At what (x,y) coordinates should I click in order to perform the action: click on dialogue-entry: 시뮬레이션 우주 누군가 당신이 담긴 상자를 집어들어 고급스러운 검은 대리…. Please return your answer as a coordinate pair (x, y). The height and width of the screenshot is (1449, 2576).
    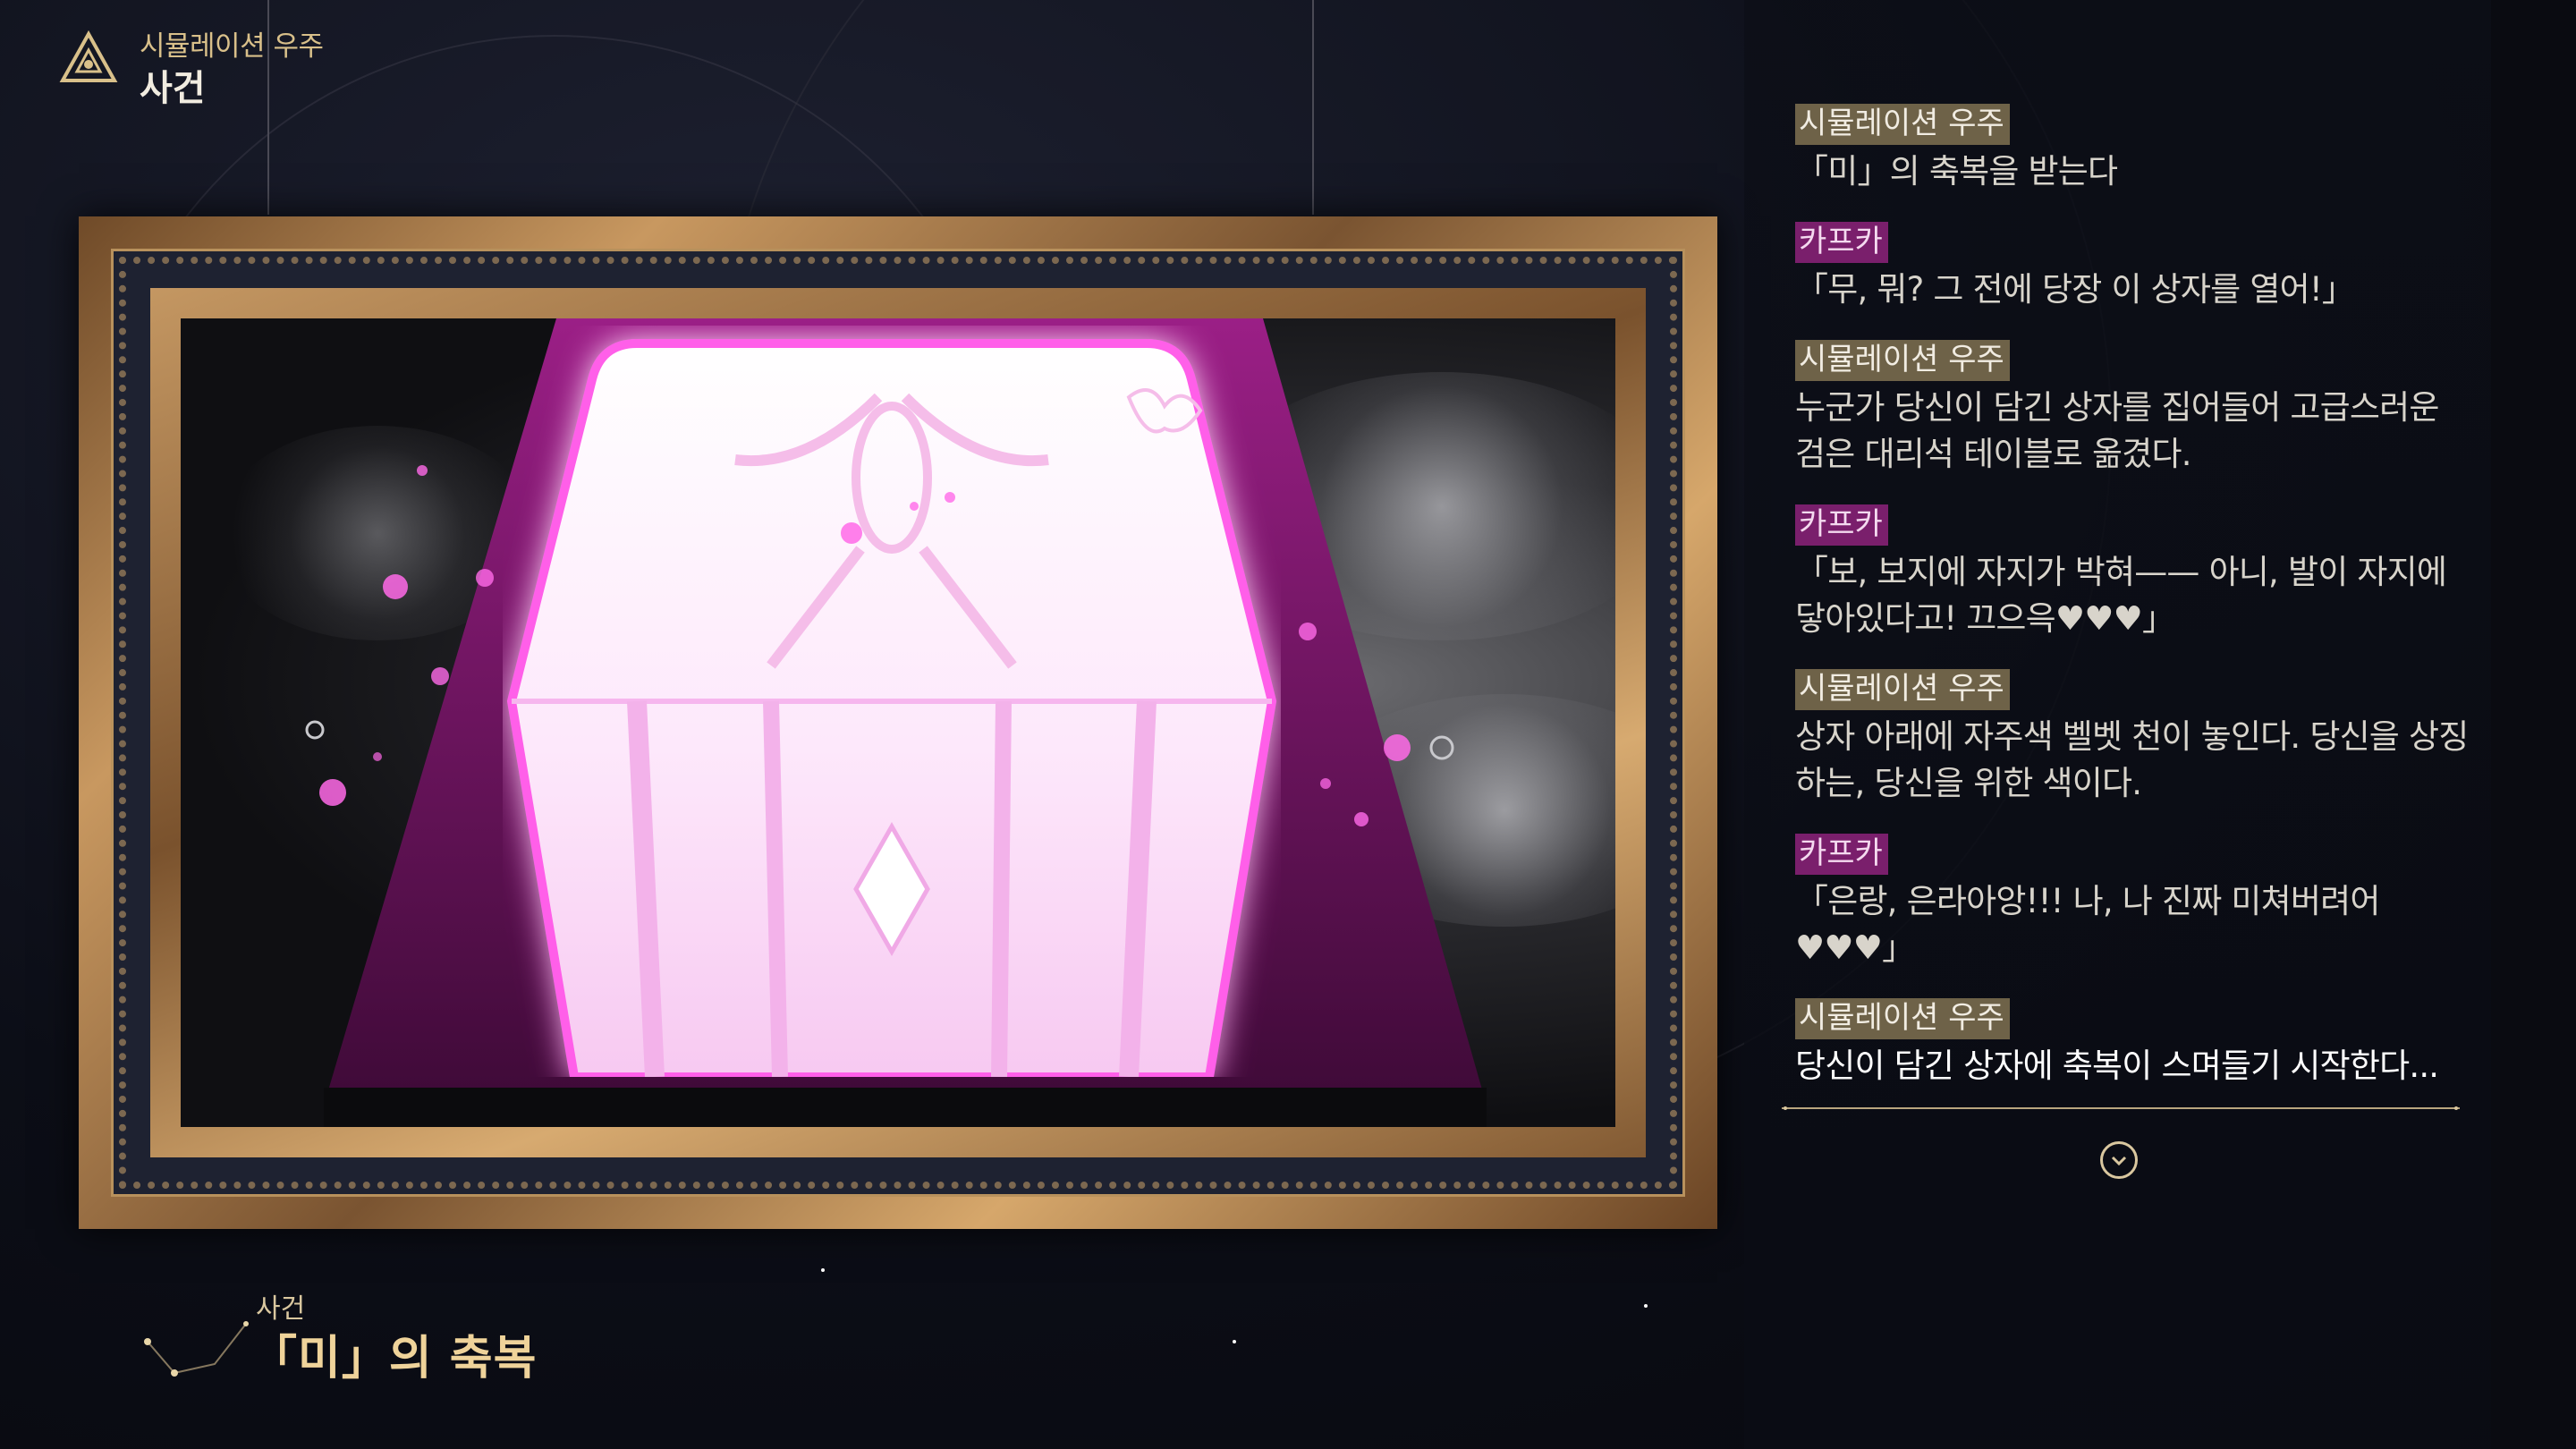
    Looking at the image, I should click on (2135, 409).